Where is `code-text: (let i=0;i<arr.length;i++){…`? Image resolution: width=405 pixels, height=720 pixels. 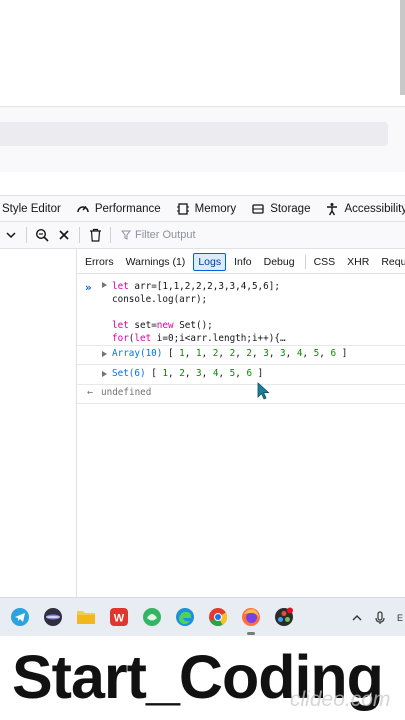
code-text: (let i=0;i<arr.length;i++){… is located at coordinates (207, 338).